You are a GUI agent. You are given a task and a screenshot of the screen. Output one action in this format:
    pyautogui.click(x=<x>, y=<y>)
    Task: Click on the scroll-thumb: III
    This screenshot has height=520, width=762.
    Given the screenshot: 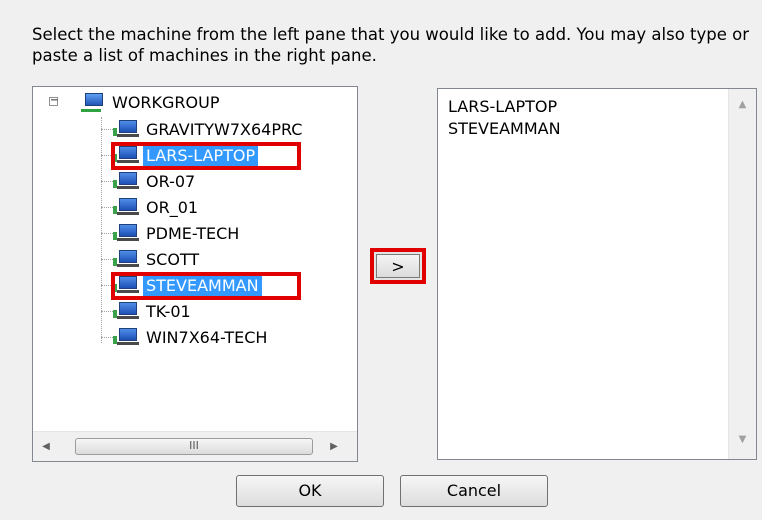 What is the action you would take?
    pyautogui.click(x=194, y=446)
    